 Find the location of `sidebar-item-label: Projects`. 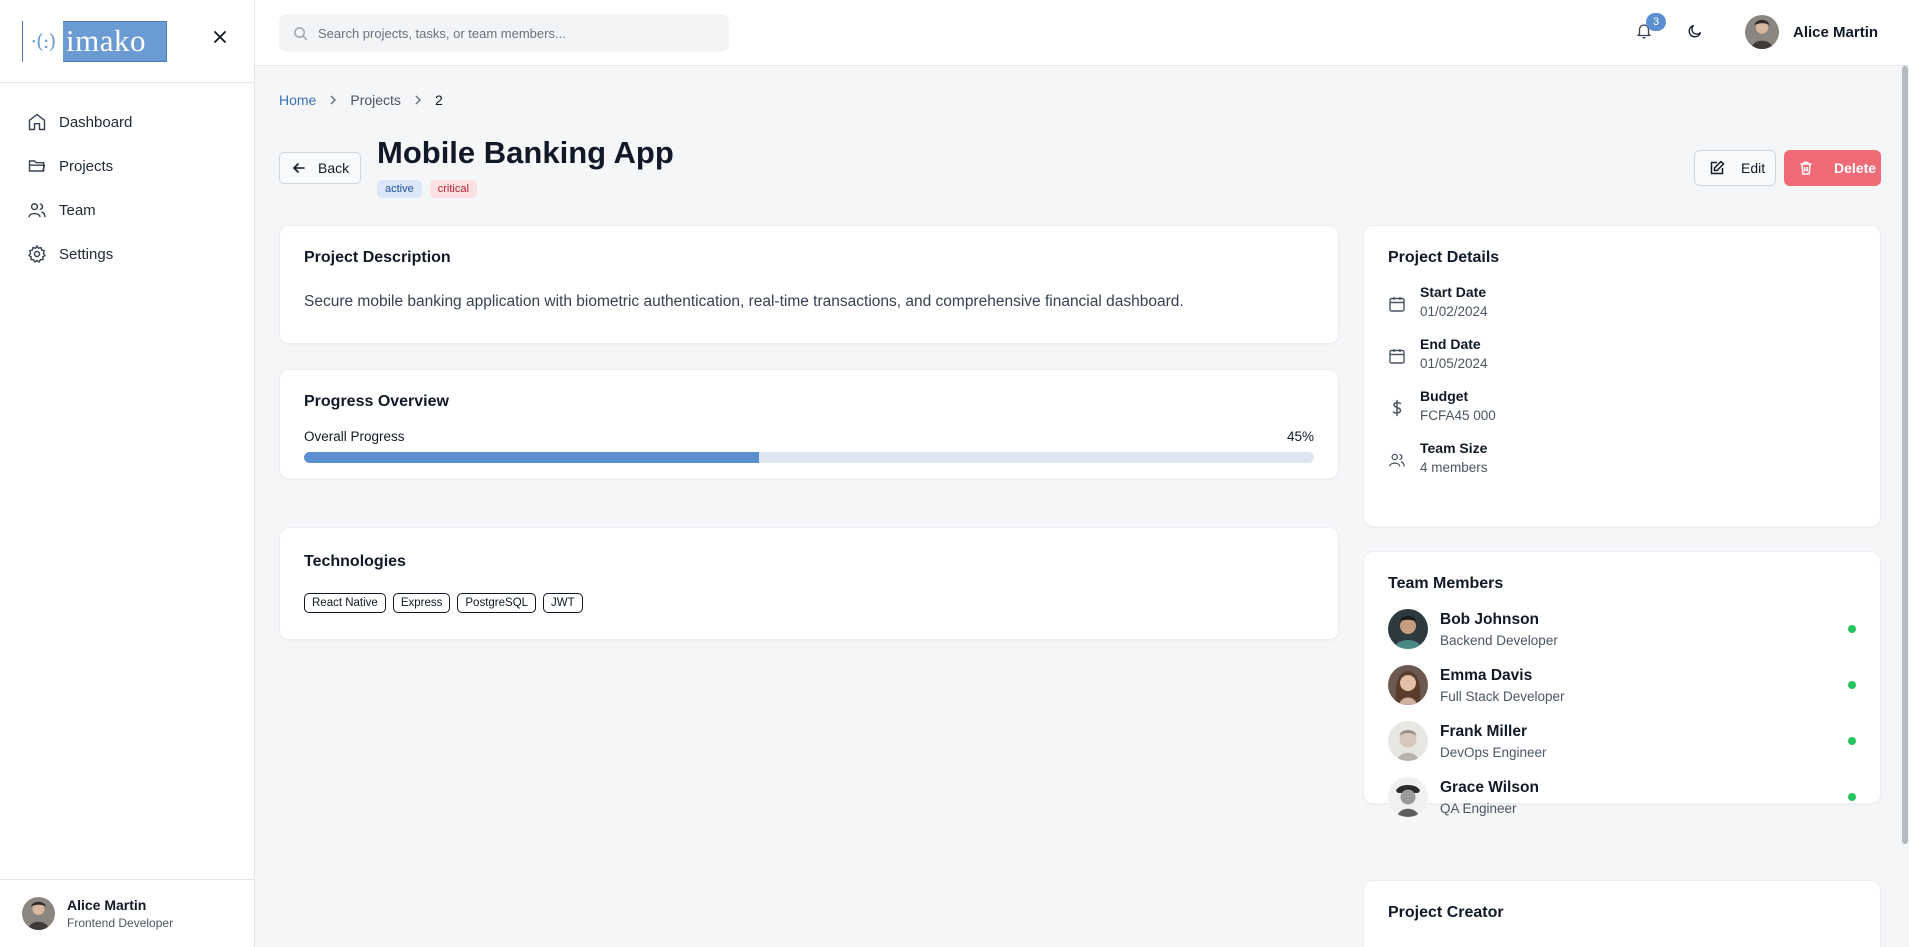

sidebar-item-label: Projects is located at coordinates (86, 166).